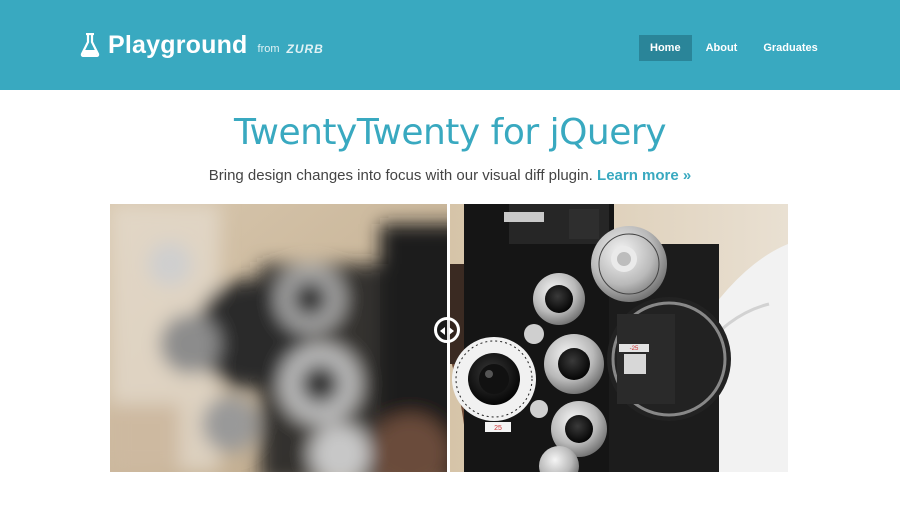 The width and height of the screenshot is (900, 507). Describe the element at coordinates (722, 48) in the screenshot. I see `nav-about: About` at that location.